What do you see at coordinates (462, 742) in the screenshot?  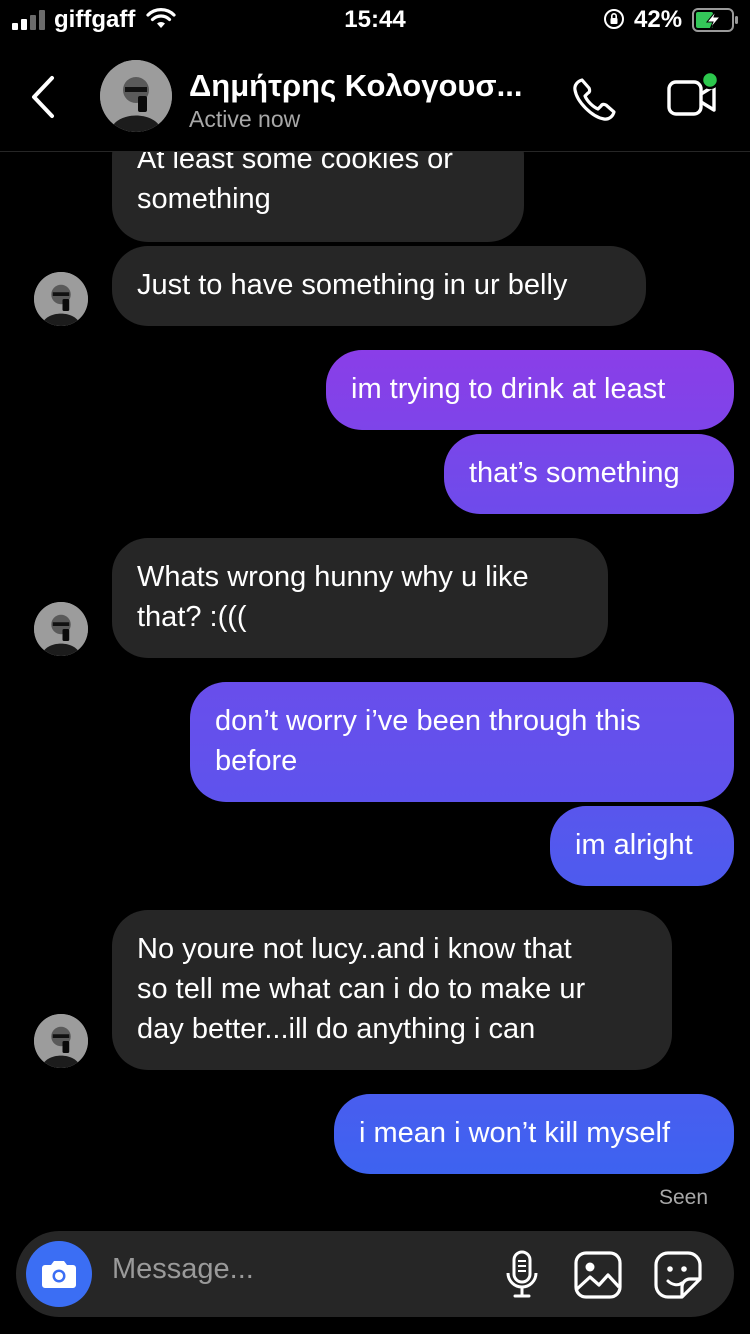 I see `sent-message-bubble: don’t worry i’ve been through this before` at bounding box center [462, 742].